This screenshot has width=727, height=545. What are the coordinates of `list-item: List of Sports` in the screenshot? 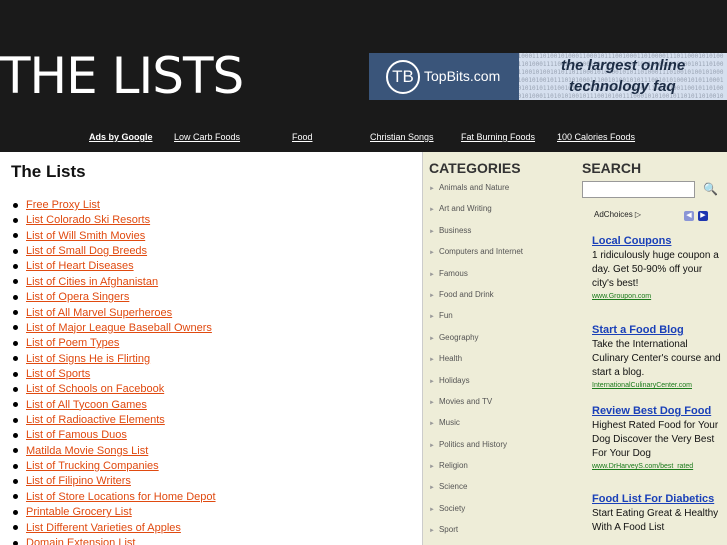 It's located at (114, 374).